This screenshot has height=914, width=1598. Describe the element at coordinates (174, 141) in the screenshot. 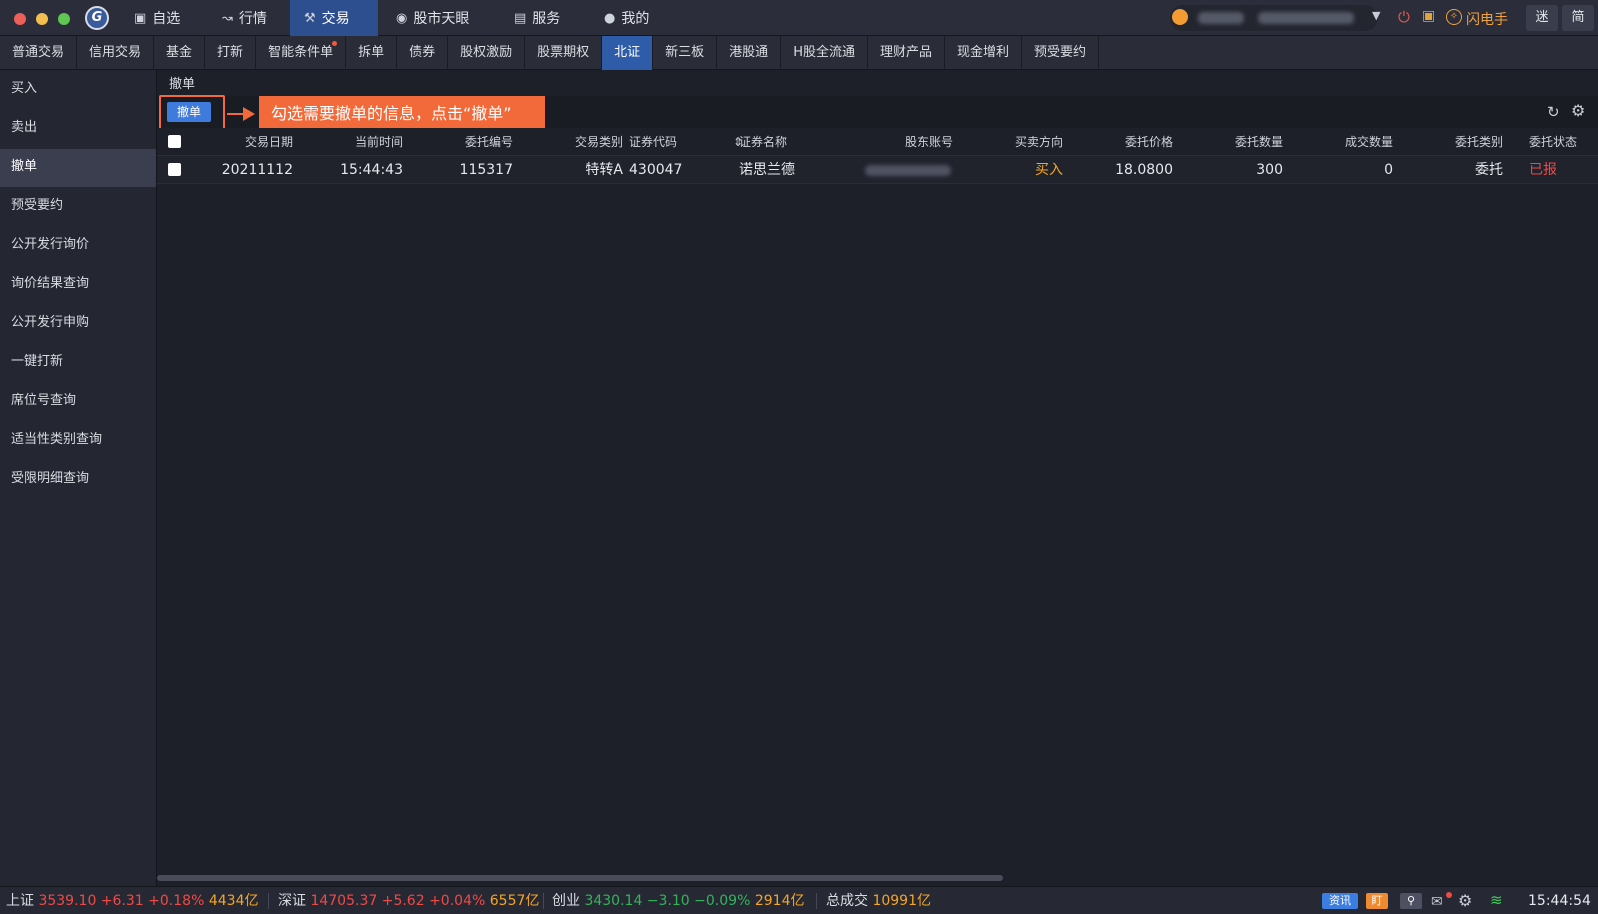

I see `select-all-checkbox` at that location.